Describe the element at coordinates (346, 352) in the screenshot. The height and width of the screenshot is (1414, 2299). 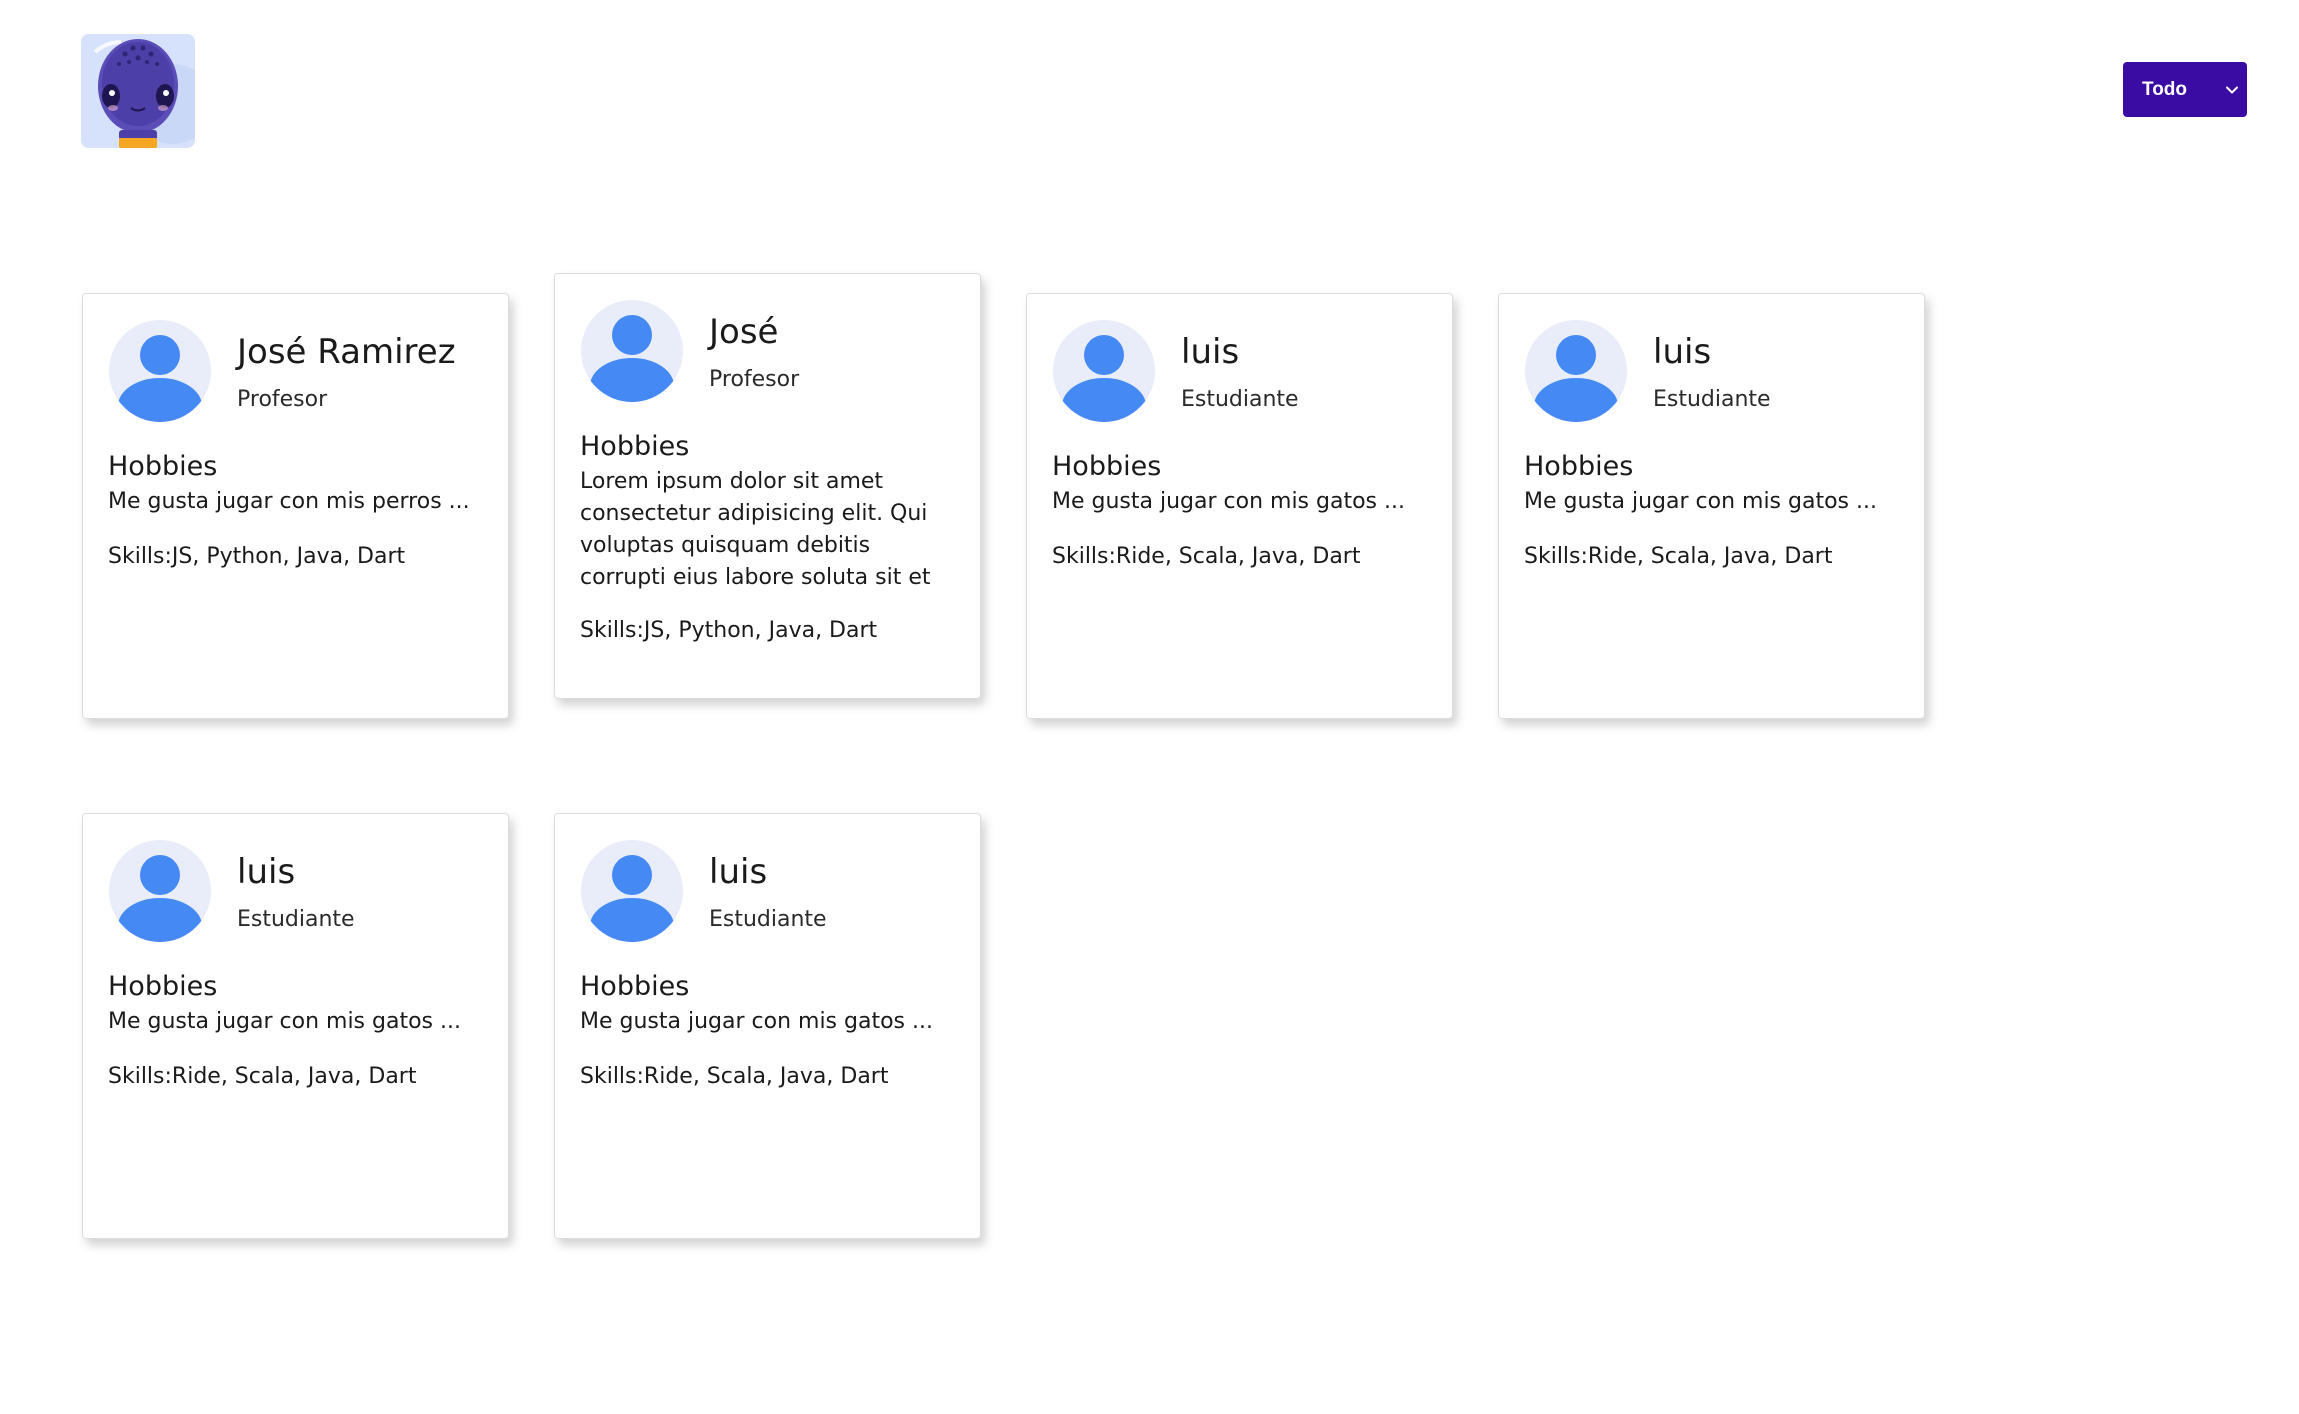
I see `card-name: José Ramirez` at that location.